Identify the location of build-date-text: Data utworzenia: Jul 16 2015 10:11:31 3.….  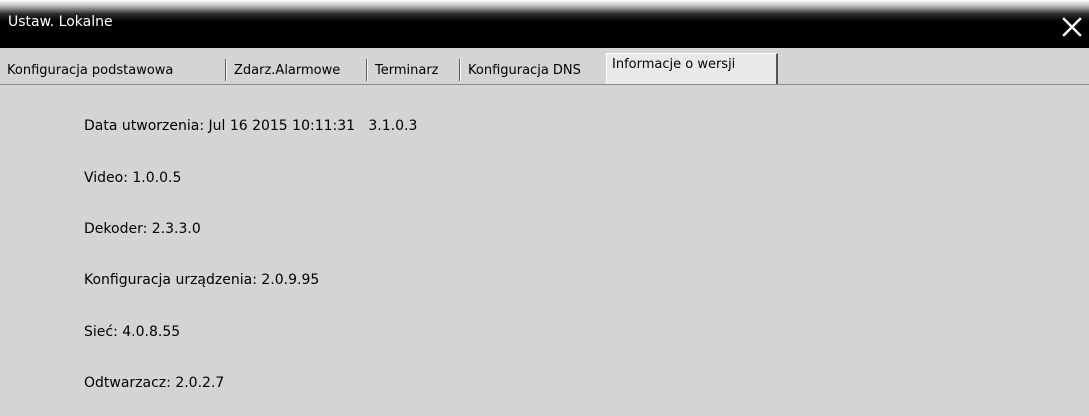
(251, 126).